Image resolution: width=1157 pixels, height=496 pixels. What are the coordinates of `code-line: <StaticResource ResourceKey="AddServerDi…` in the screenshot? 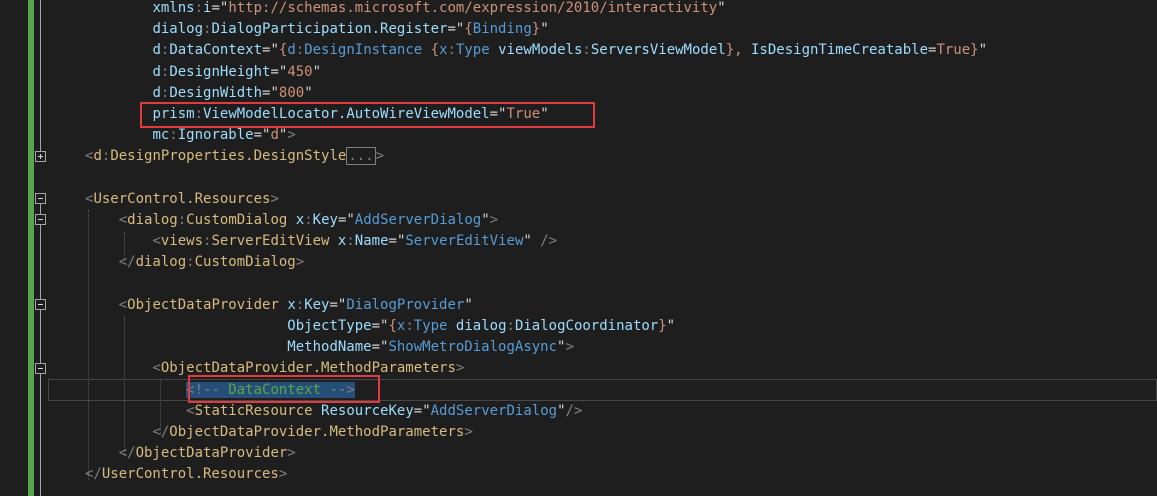 It's located at (621, 411).